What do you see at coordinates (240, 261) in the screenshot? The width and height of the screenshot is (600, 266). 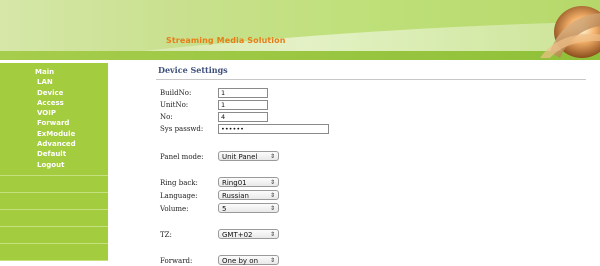 I see `forward-value: One by on` at bounding box center [240, 261].